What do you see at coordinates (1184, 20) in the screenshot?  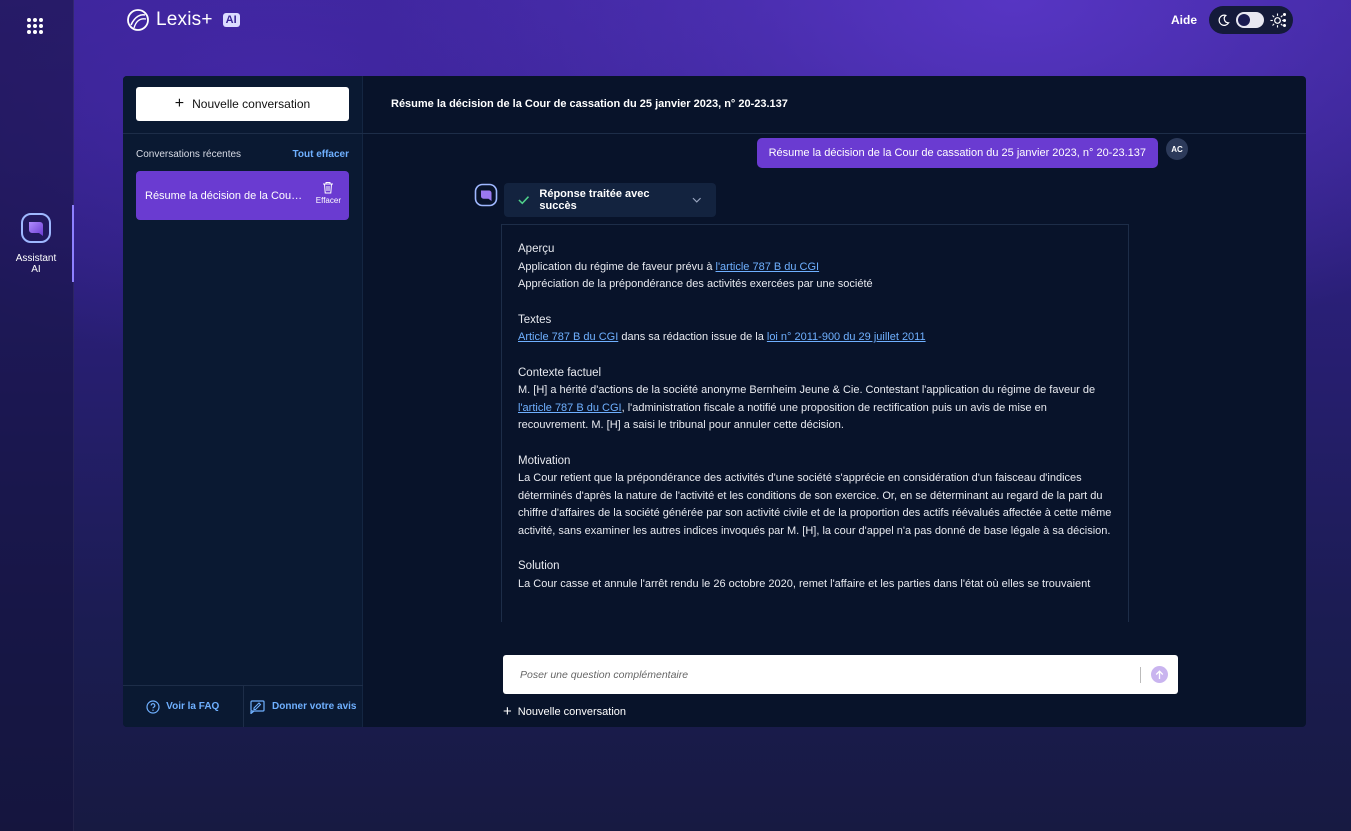 I see `help-link: Aide` at bounding box center [1184, 20].